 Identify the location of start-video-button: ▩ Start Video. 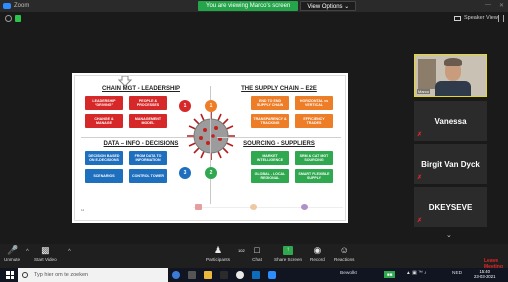
(45, 254).